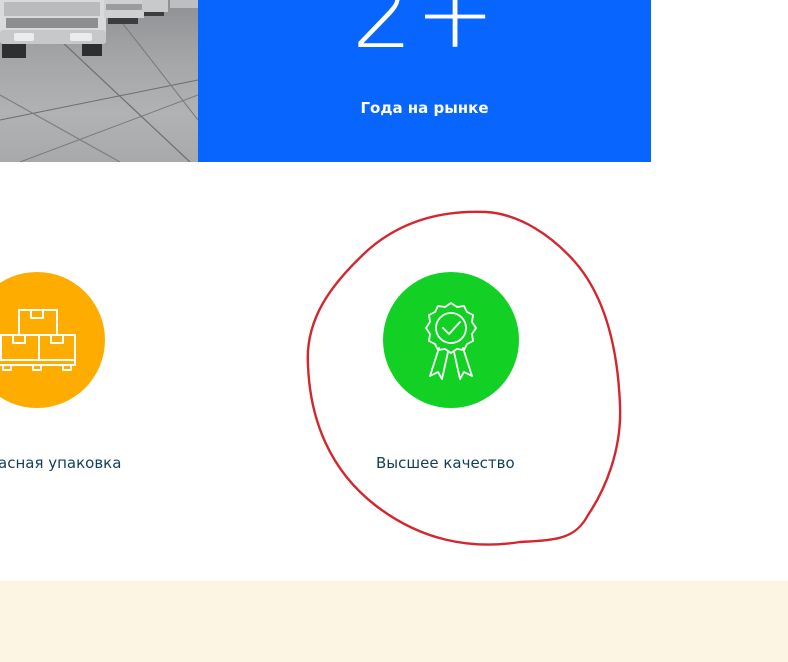 The image size is (788, 662). I want to click on quality-circle, so click(451, 340).